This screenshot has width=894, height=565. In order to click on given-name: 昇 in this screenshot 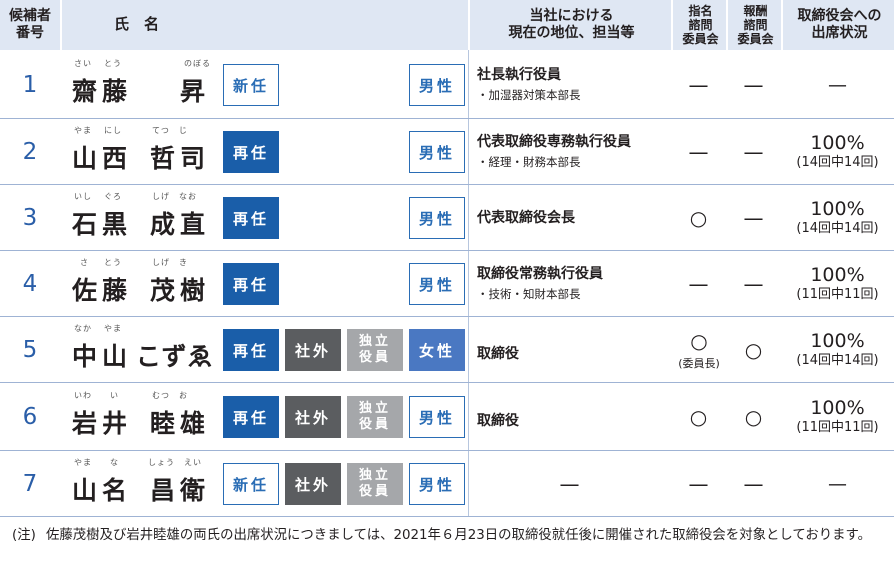, I will do `click(195, 91)`.